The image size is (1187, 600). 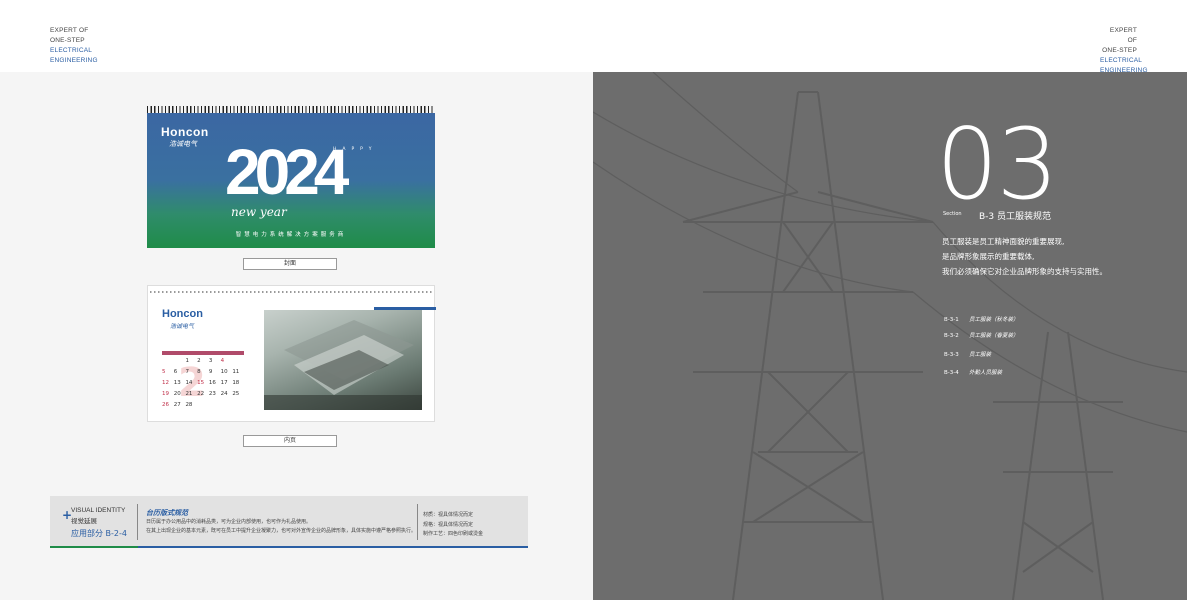 I want to click on calendar-day: 24, so click(x=224, y=394).